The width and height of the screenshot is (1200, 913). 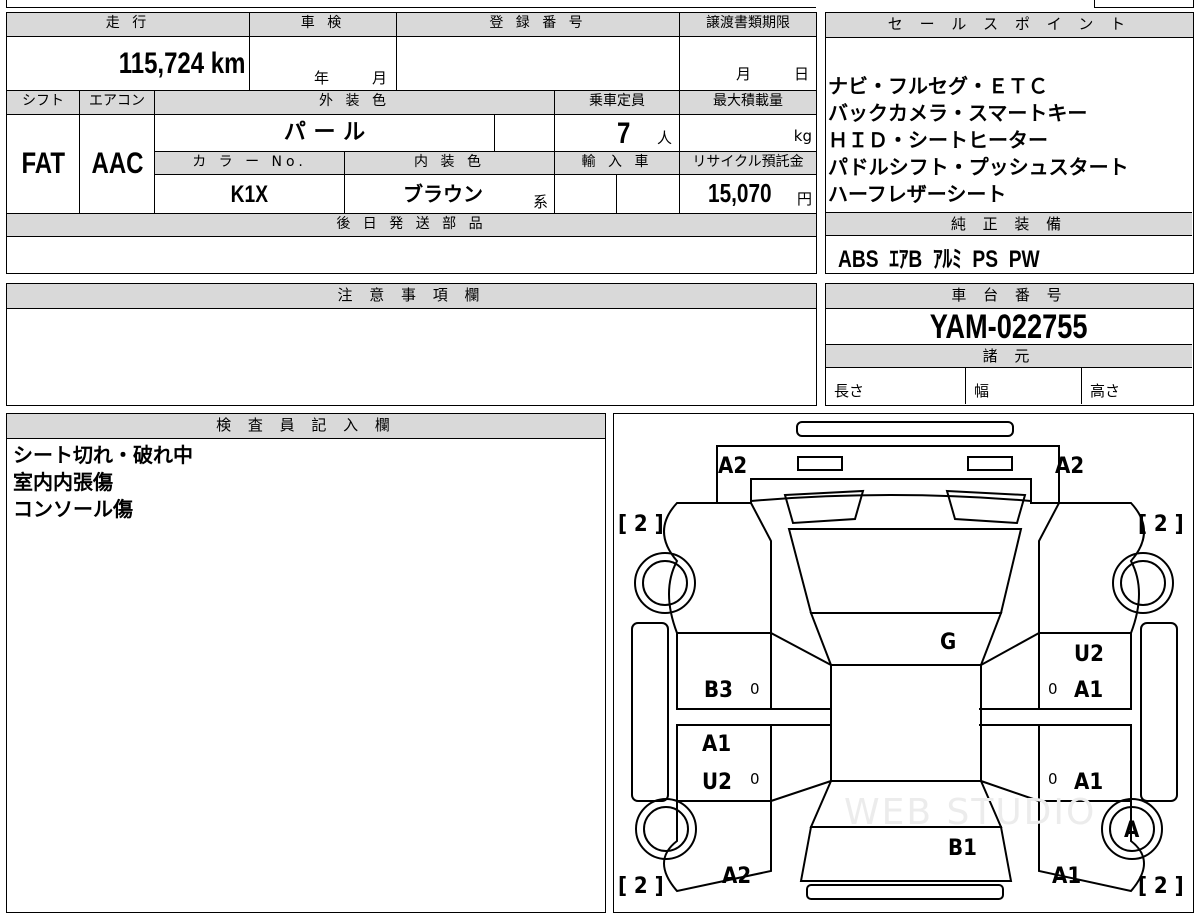 What do you see at coordinates (748, 64) in the screenshot?
I see `transfer-value-cell: 月 日` at bounding box center [748, 64].